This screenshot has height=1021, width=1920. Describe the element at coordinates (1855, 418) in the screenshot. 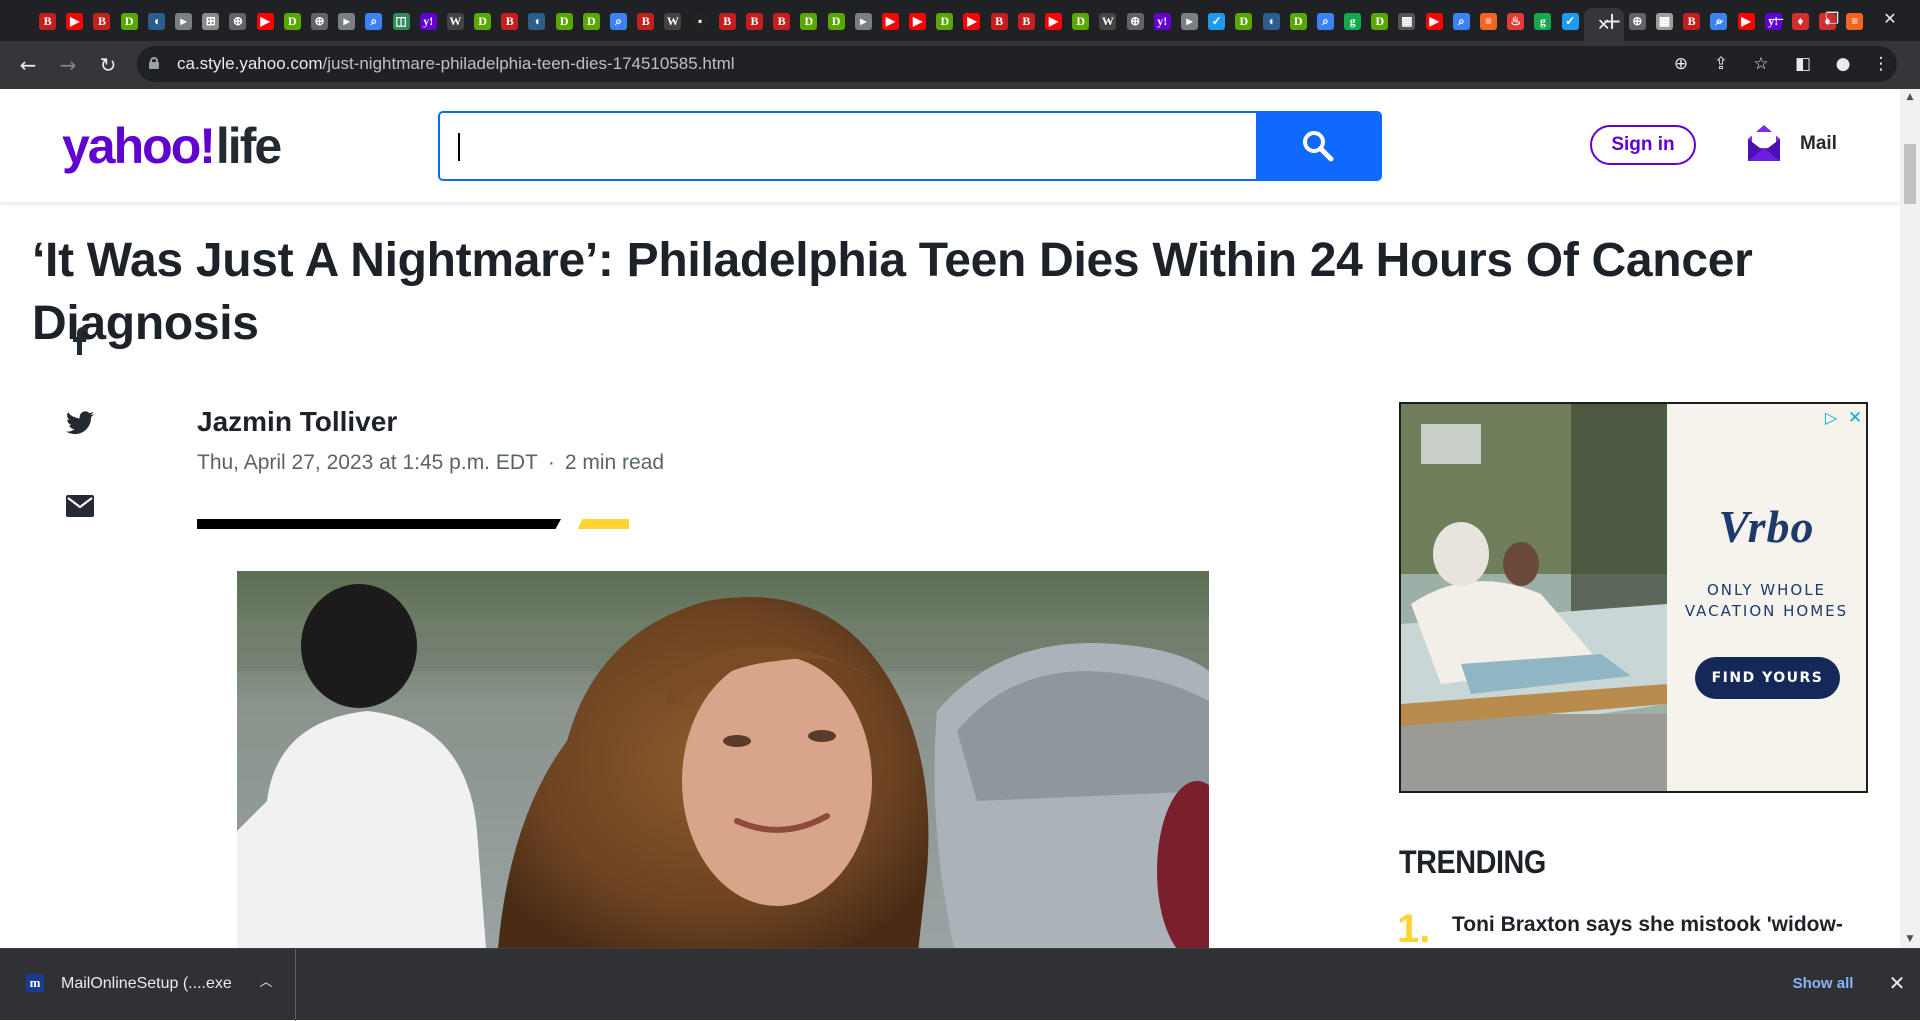

I see `ad-close-icon: ✕` at that location.